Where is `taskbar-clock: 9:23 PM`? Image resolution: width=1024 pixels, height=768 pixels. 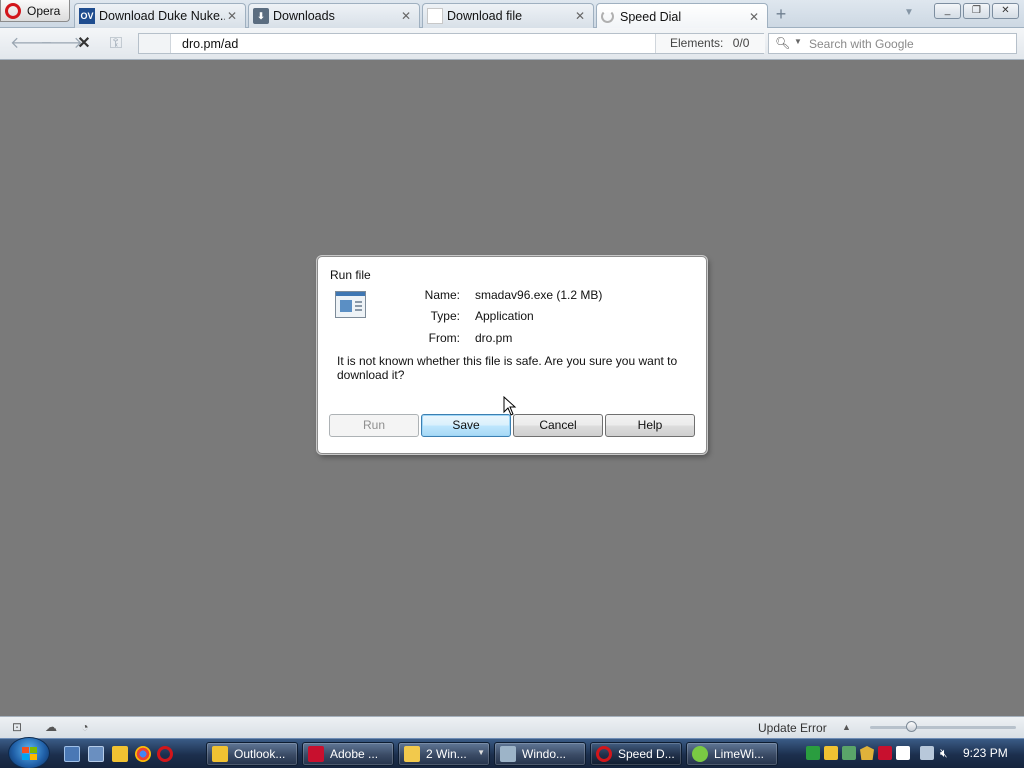 taskbar-clock: 9:23 PM is located at coordinates (985, 753).